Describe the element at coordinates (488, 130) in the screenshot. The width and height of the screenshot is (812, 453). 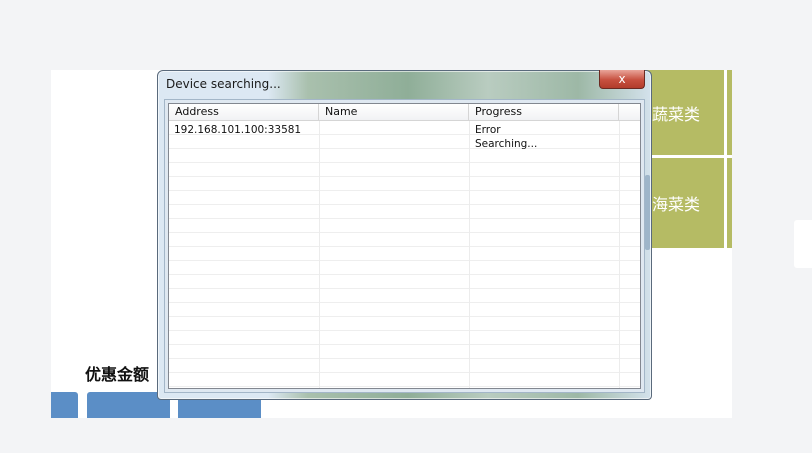
I see `cell-progress: Error` at that location.